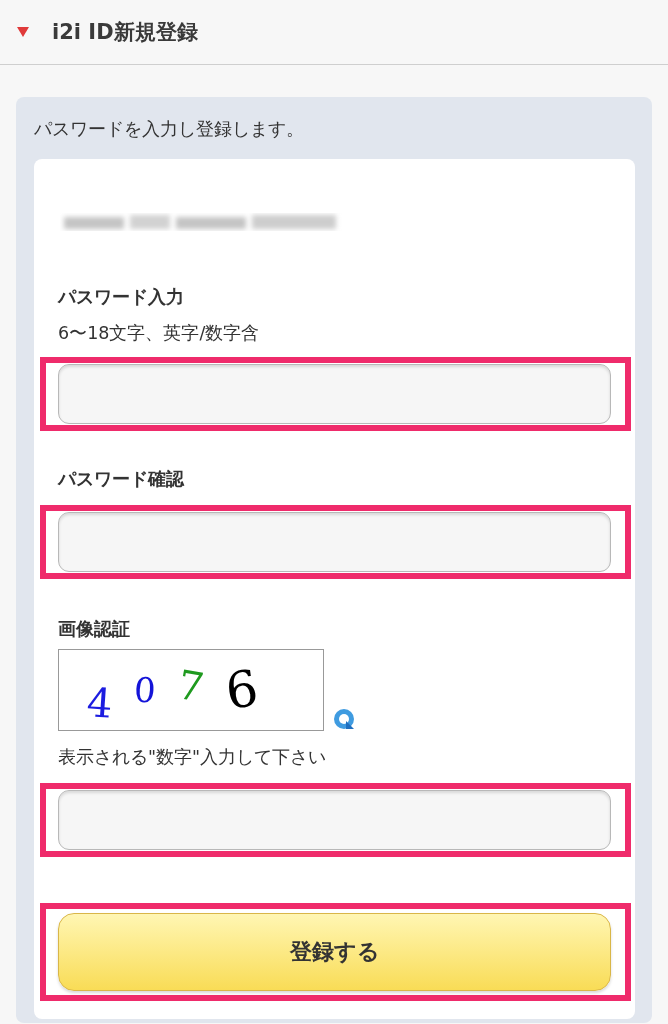 The image size is (668, 1024). I want to click on intro-text: パスワードを入力し登録します。, so click(169, 129).